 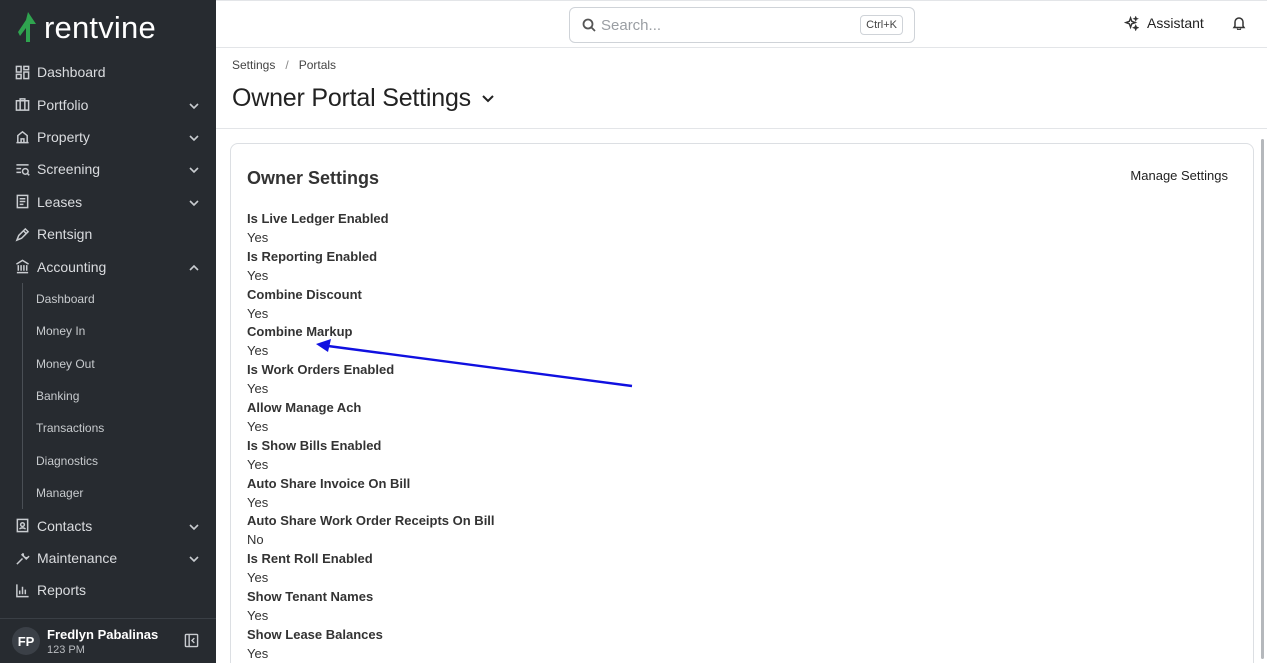 What do you see at coordinates (371, 531) in the screenshot?
I see `setting-row: Auto Share Work Order Receipts On Bill No` at bounding box center [371, 531].